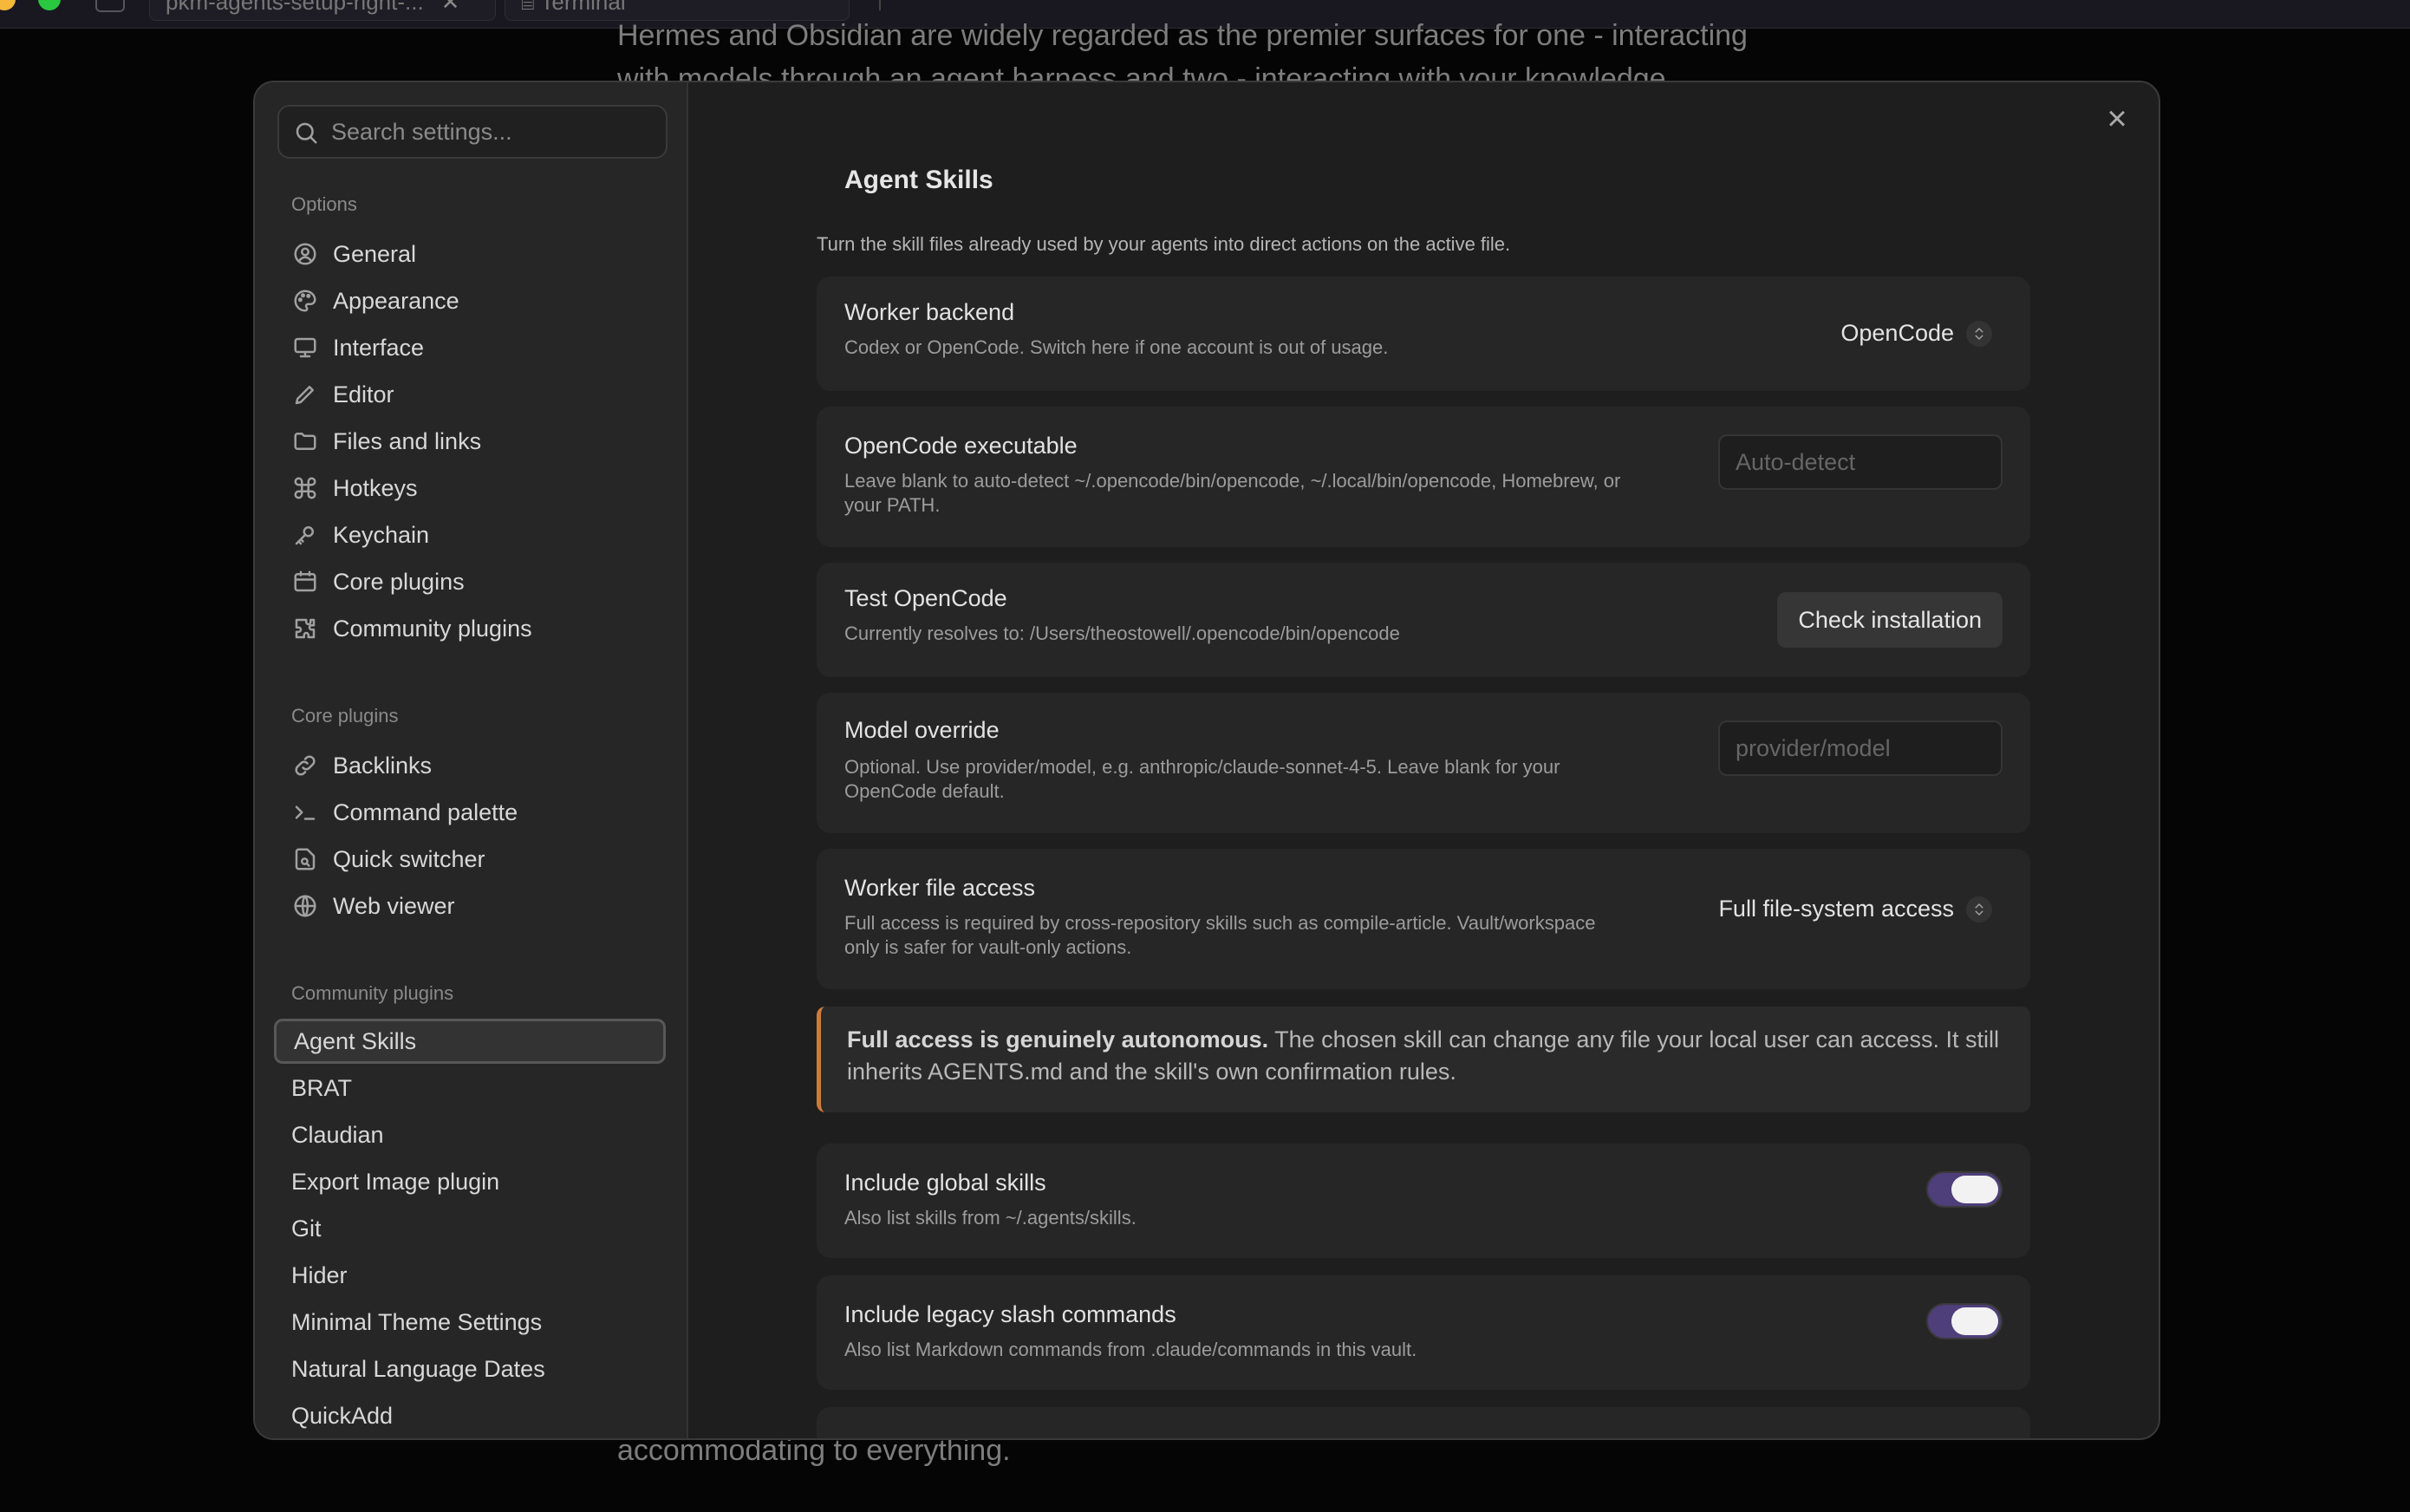 The height and width of the screenshot is (1512, 2410). I want to click on search-icon, so click(306, 133).